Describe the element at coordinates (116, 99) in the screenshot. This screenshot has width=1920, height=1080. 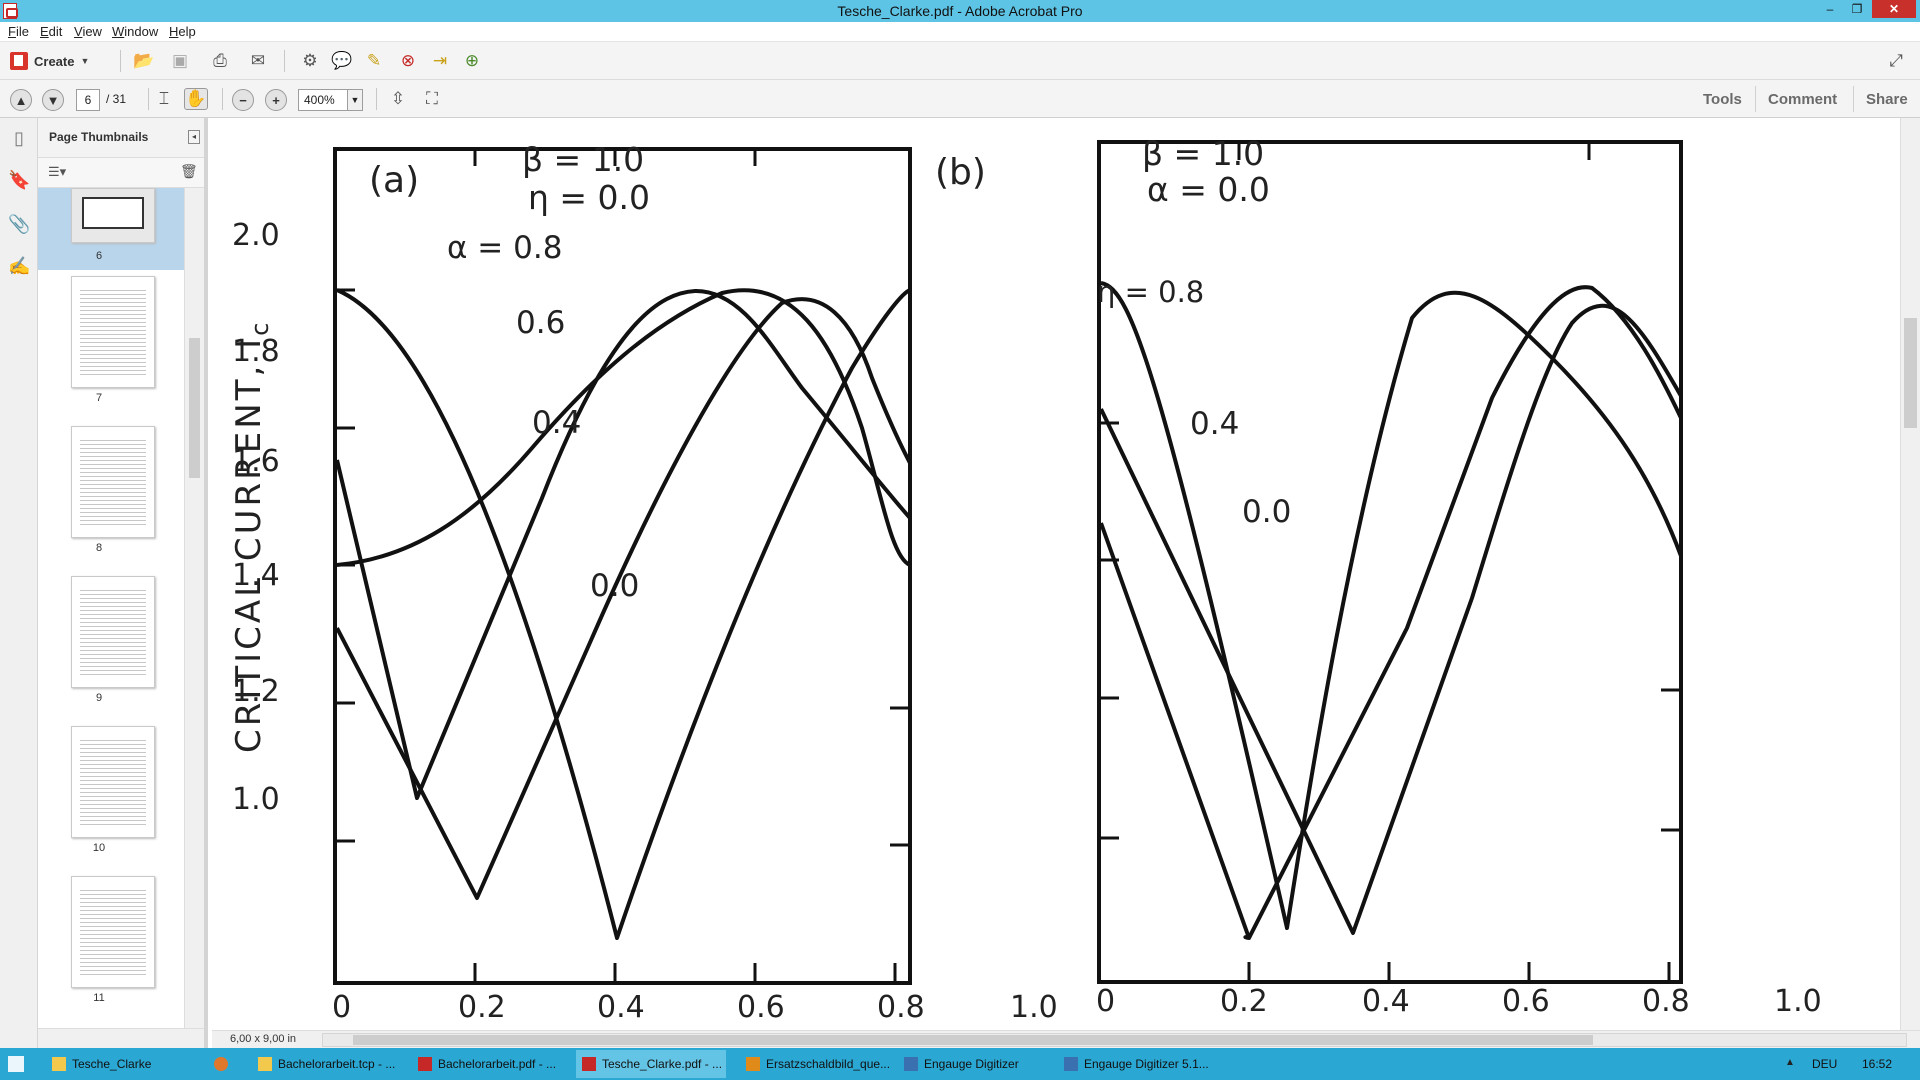
I see `page-total: / 31` at that location.